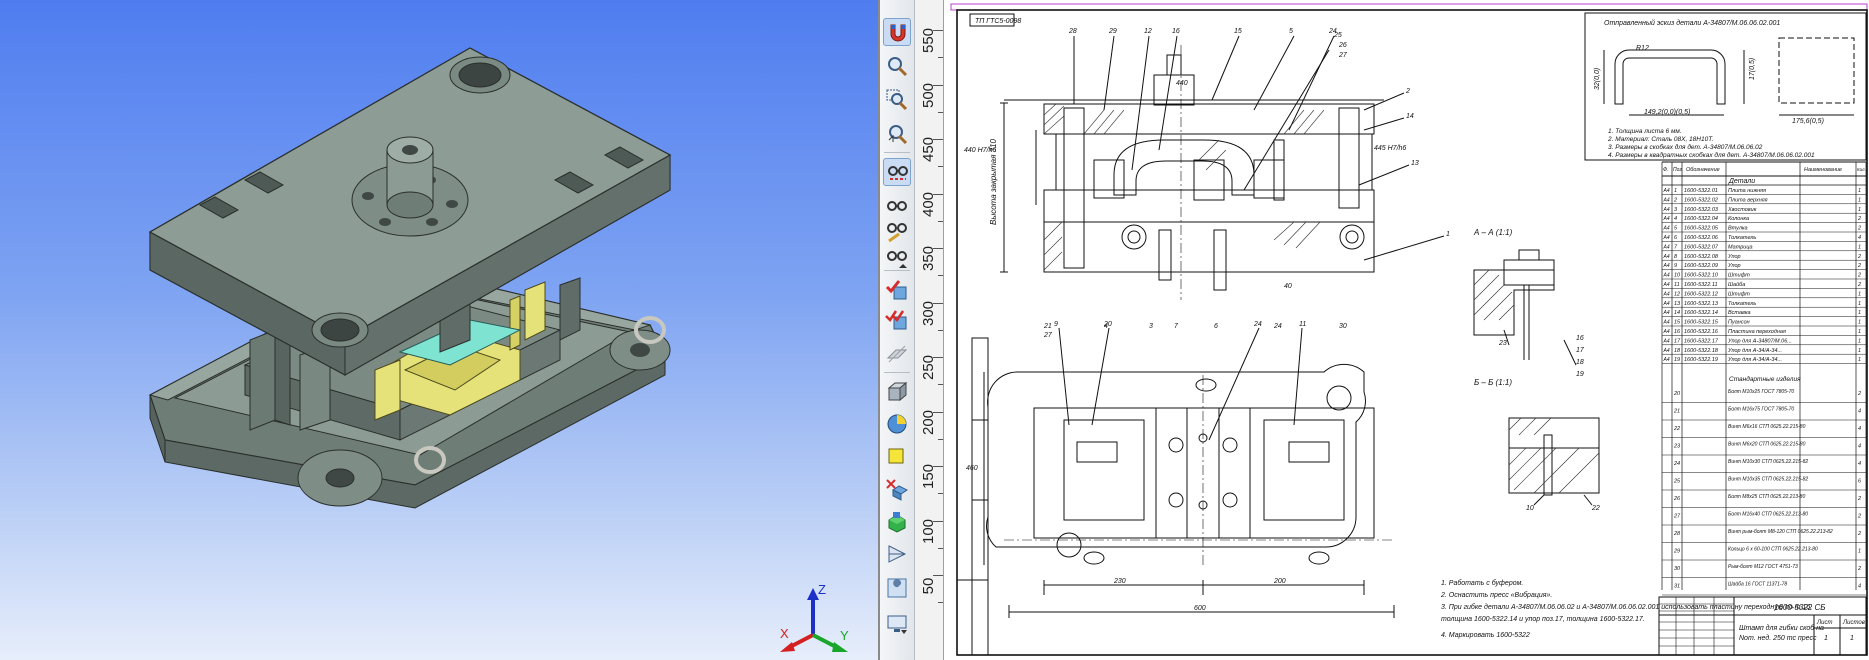  I want to click on bom-row-designation: 1600-5322.13, so click(1701, 304).